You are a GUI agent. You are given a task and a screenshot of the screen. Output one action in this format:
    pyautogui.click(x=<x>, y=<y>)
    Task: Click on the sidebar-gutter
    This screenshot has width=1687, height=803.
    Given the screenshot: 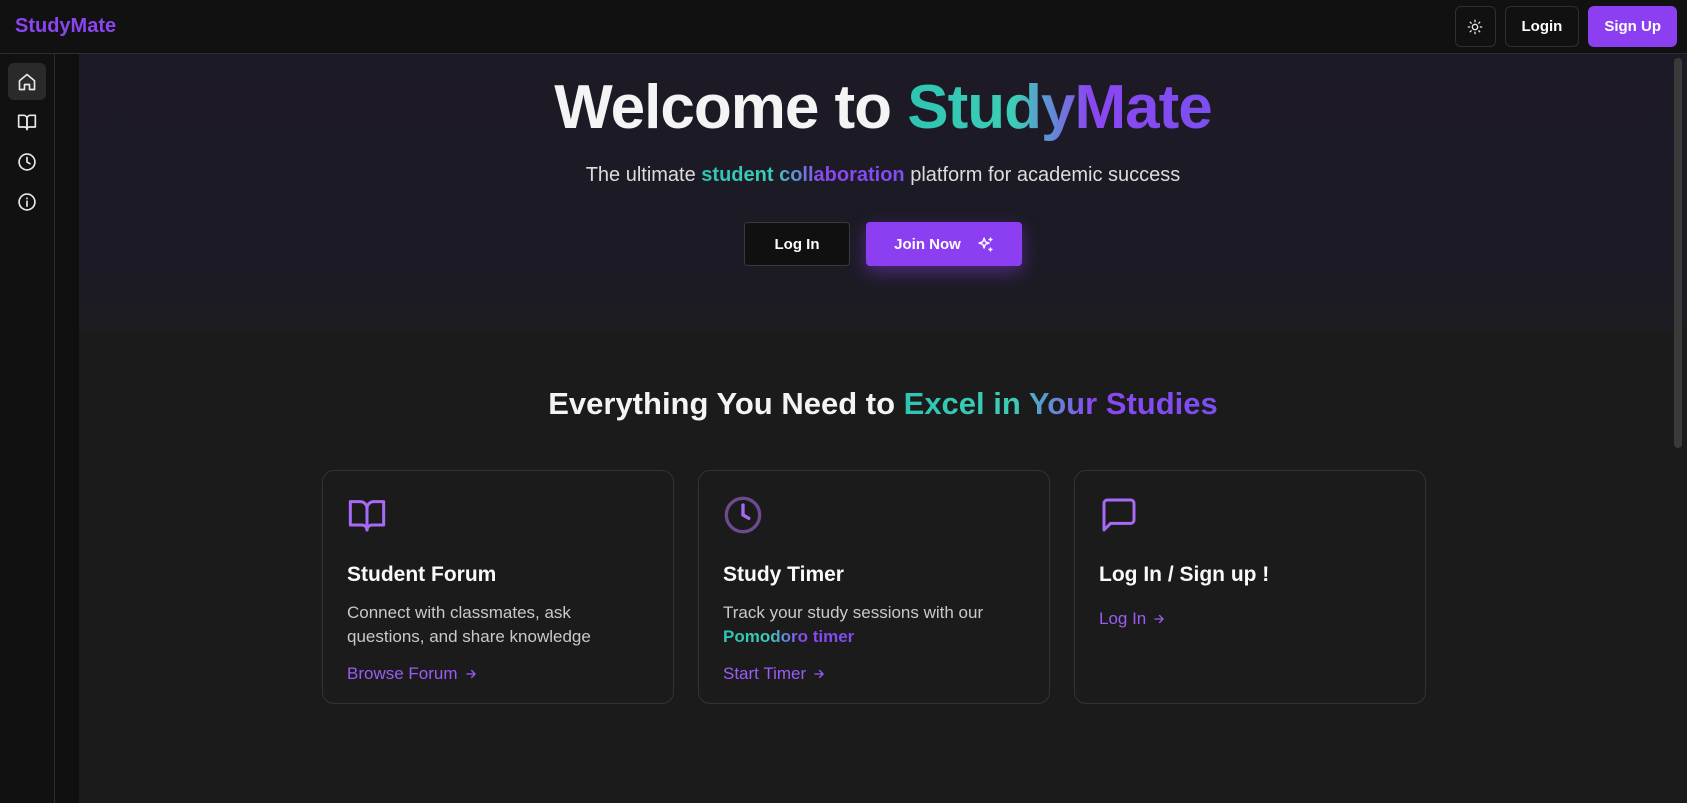 What is the action you would take?
    pyautogui.click(x=67, y=428)
    